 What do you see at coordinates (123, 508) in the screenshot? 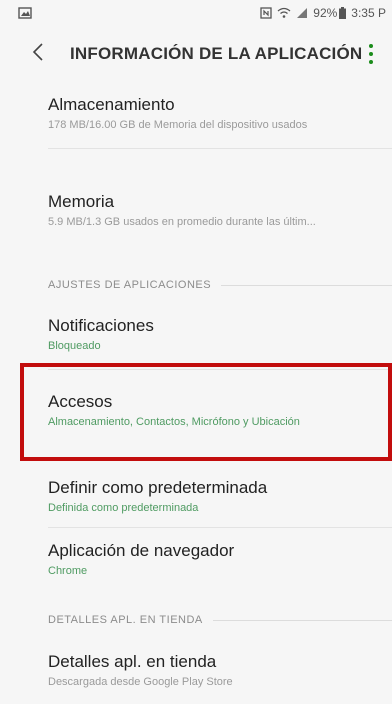
I see `item-subtitle: Definida como predeterminada` at bounding box center [123, 508].